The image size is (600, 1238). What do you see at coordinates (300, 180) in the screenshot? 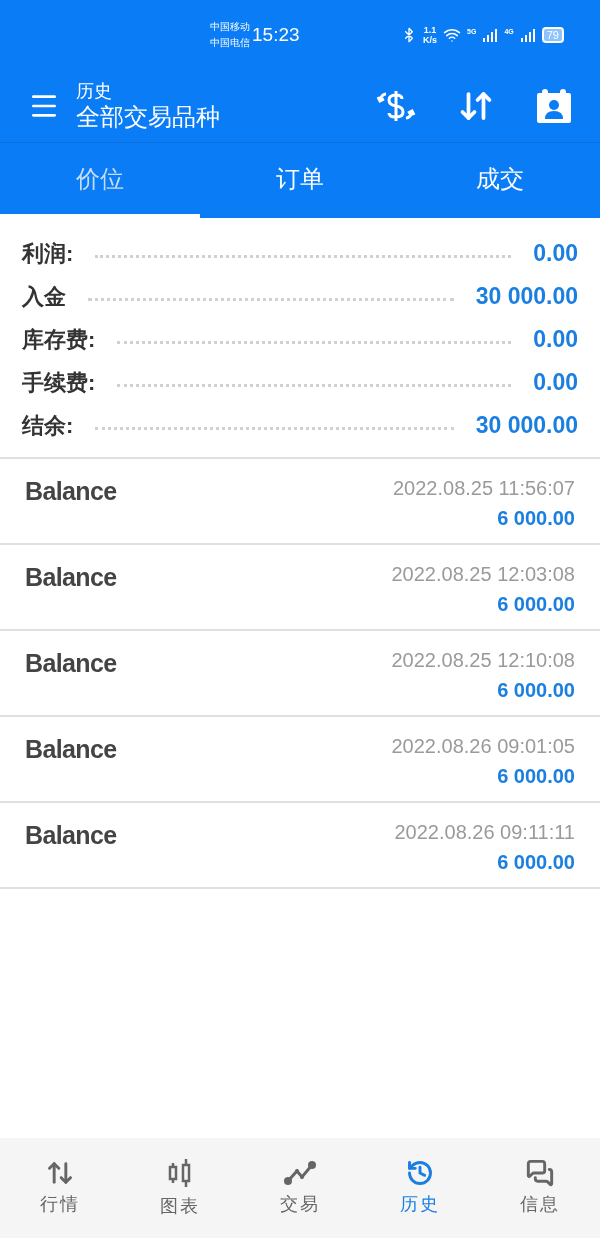
I see `tab: 订单` at bounding box center [300, 180].